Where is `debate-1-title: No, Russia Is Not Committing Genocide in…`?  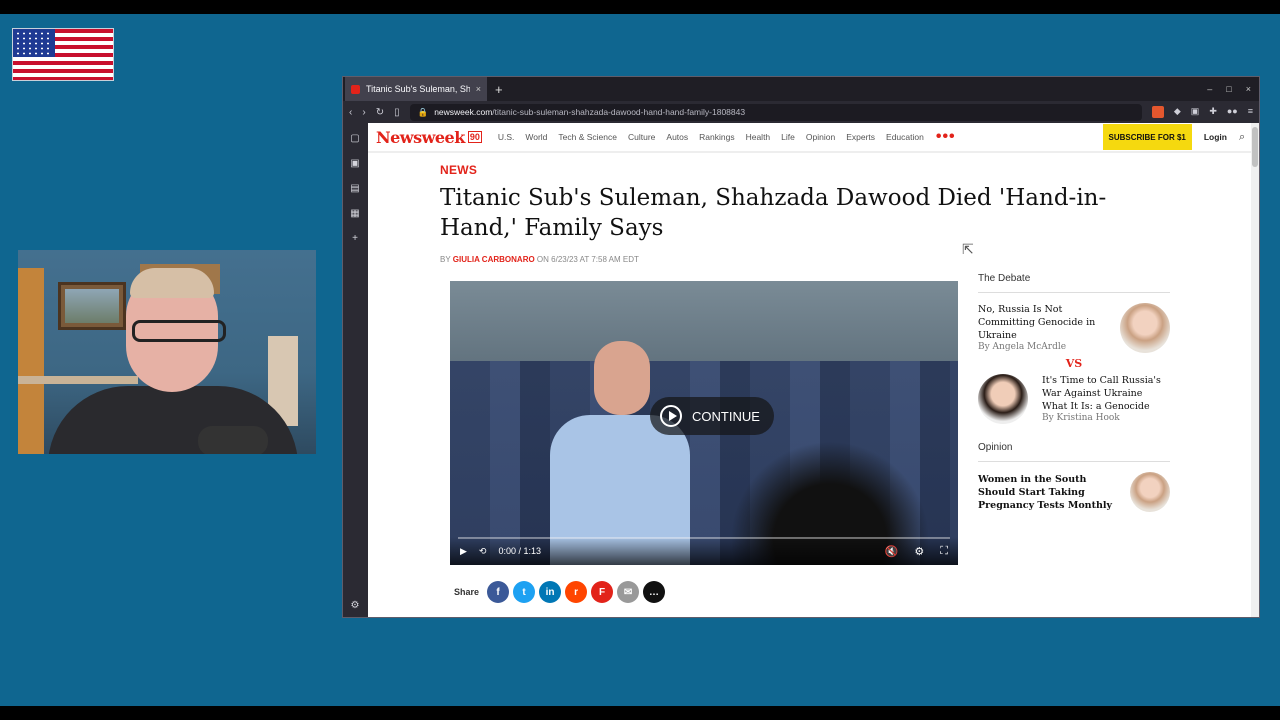 debate-1-title: No, Russia Is Not Committing Genocide in… is located at coordinates (1045, 322).